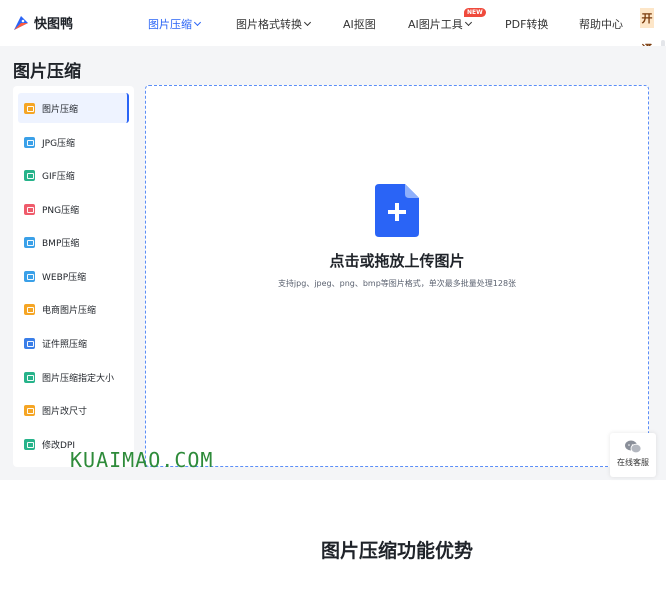 The image size is (666, 598). I want to click on sidebar-item-id-photo: 证件照压缩, so click(73, 343).